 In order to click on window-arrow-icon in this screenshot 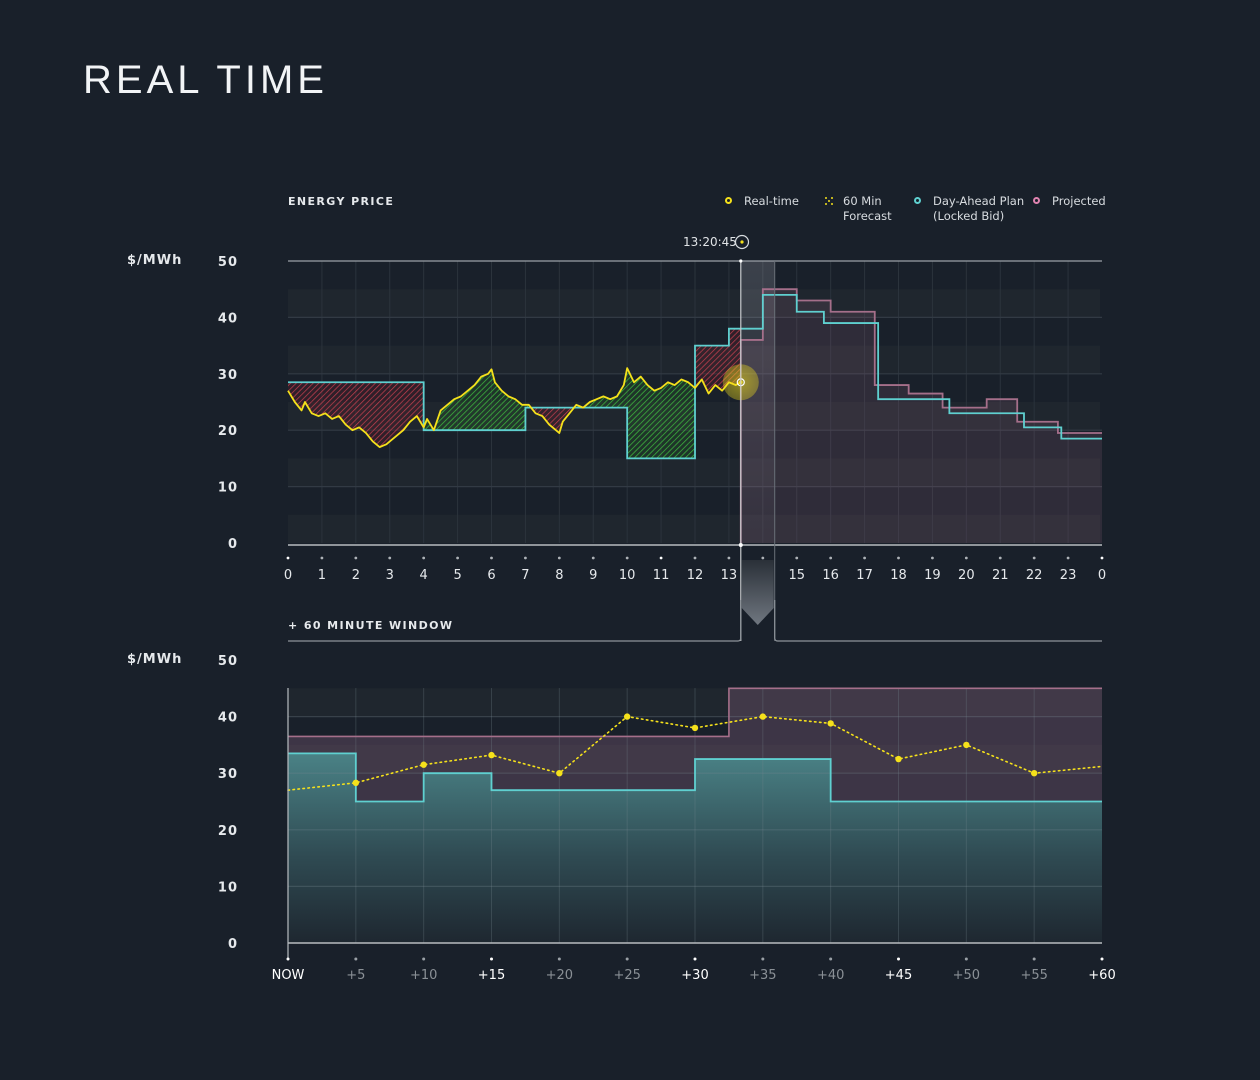, I will do `click(757, 592)`.